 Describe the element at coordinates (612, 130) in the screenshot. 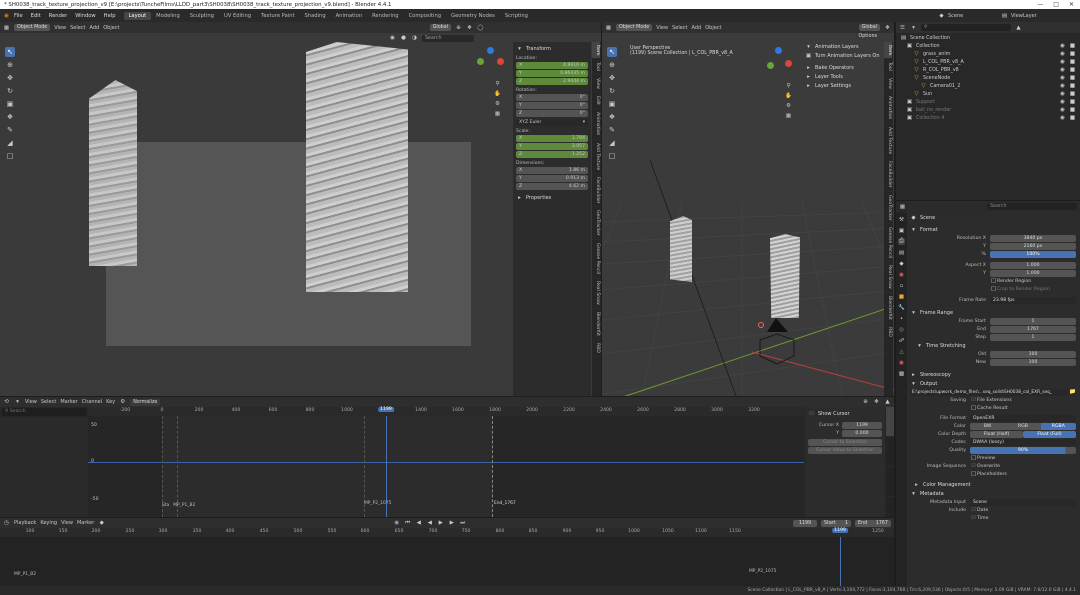

I see `right-annotate-tool-icon: ✎` at that location.